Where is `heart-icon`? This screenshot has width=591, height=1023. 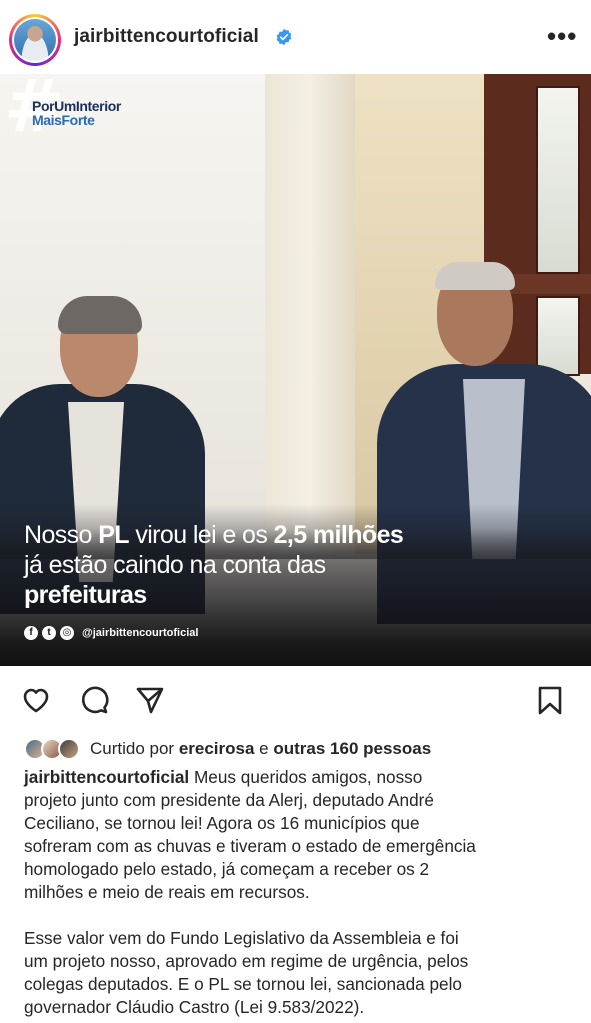
heart-icon is located at coordinates (36, 700).